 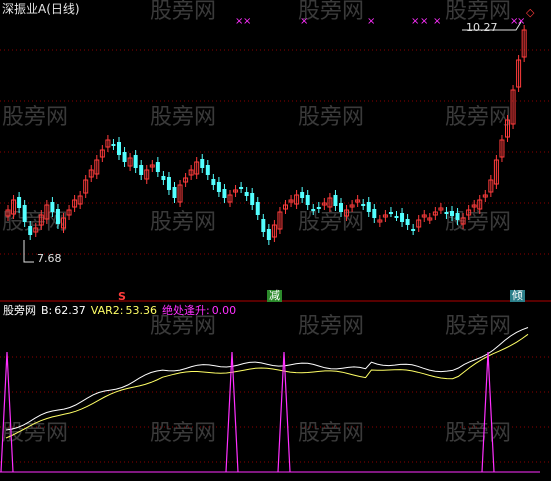 I want to click on diamond-marker: ◇, so click(x=530, y=12).